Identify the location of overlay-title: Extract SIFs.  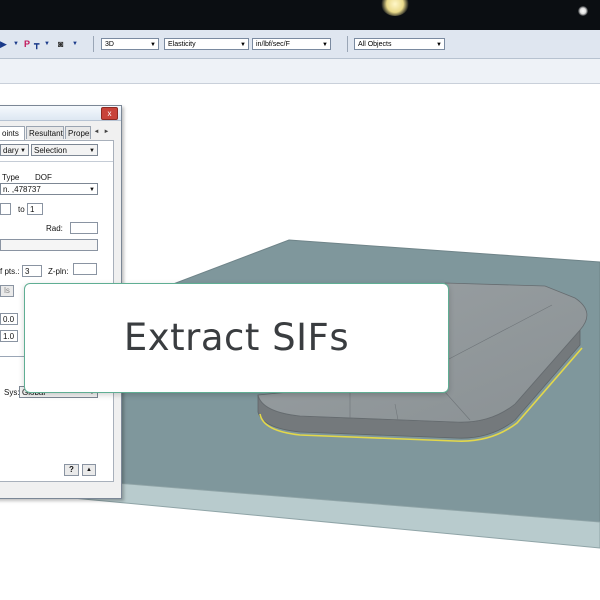
(236, 337).